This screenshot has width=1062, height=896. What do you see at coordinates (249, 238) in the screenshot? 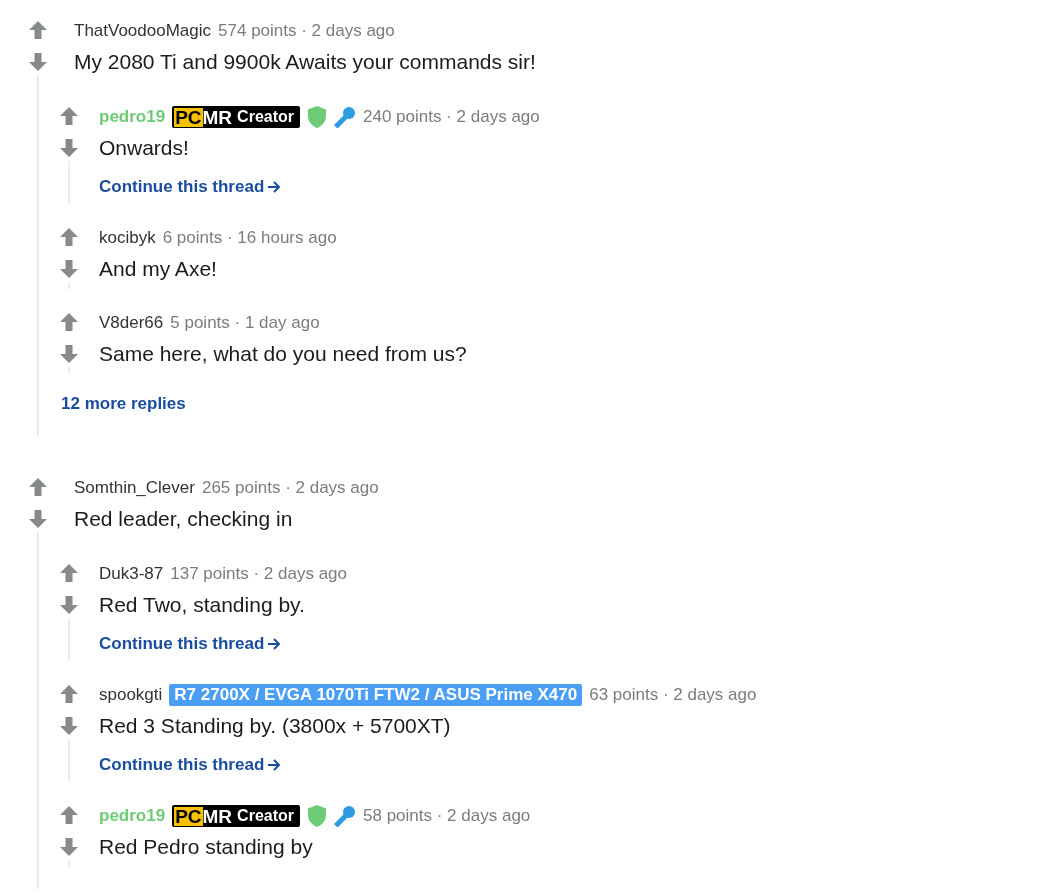
I see `points-and-time: 6 points · 16 hours ago` at bounding box center [249, 238].